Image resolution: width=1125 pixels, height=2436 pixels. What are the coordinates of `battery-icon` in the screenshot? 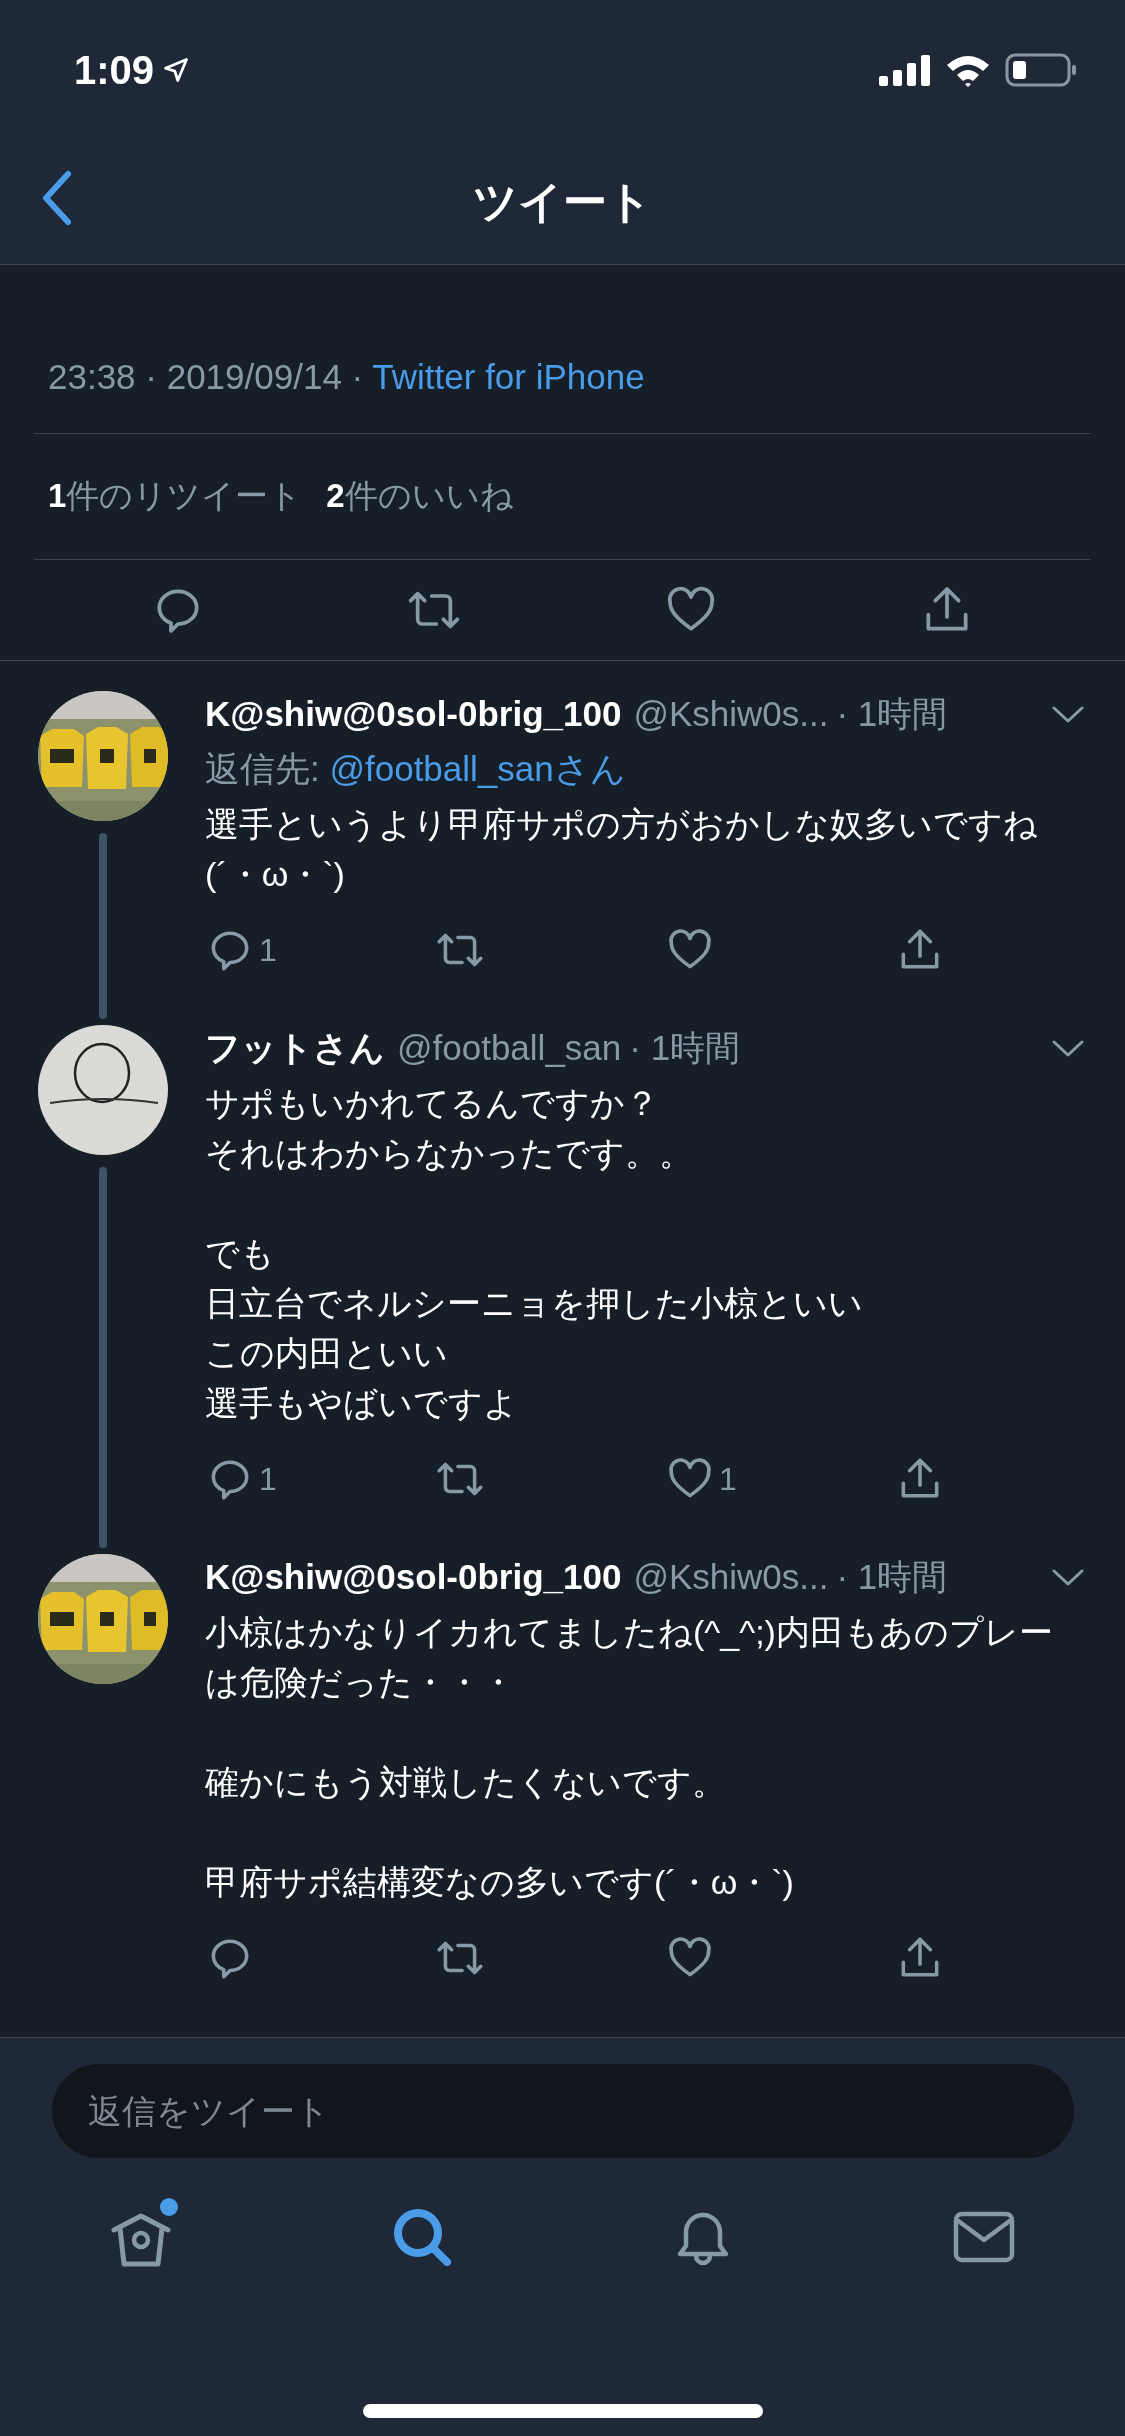 It's located at (1041, 70).